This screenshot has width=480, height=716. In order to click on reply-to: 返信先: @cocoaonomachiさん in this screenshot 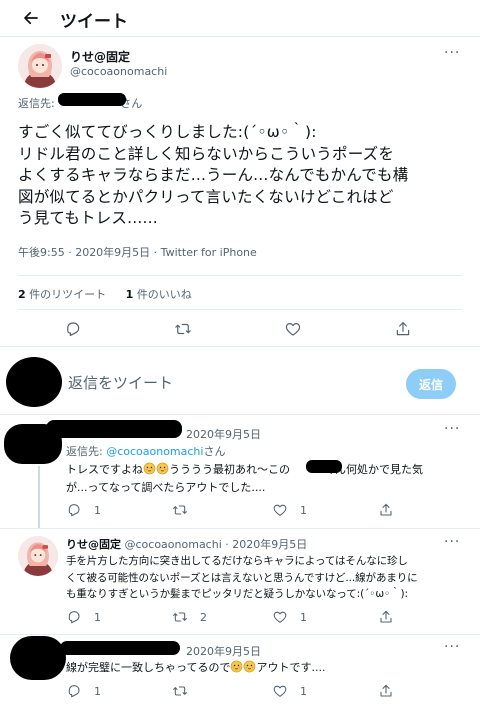, I will do `click(146, 451)`.